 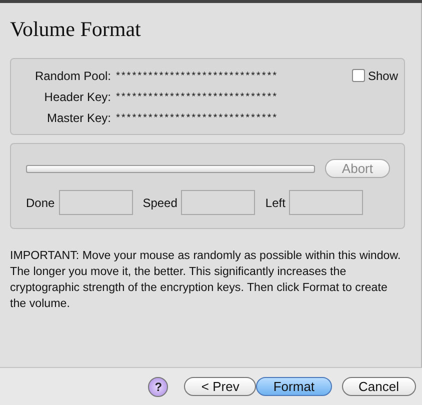 What do you see at coordinates (206, 280) in the screenshot?
I see `instructions-text: IMPORTANT: Move your mouse as randomly as possible within this window. The longer you move it, the better. This significantly increases the cryptographic strength of the encryption keys. Then click Format to create the volume.` at bounding box center [206, 280].